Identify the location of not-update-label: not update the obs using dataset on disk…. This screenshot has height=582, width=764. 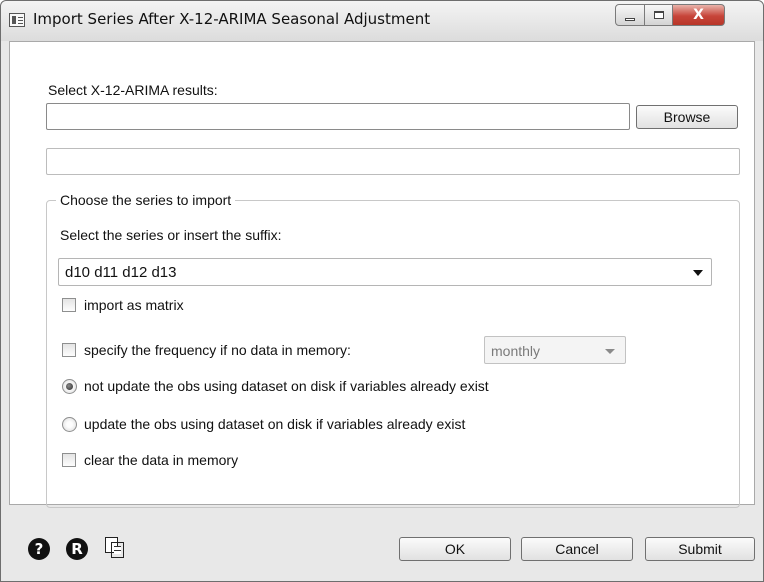
(286, 386).